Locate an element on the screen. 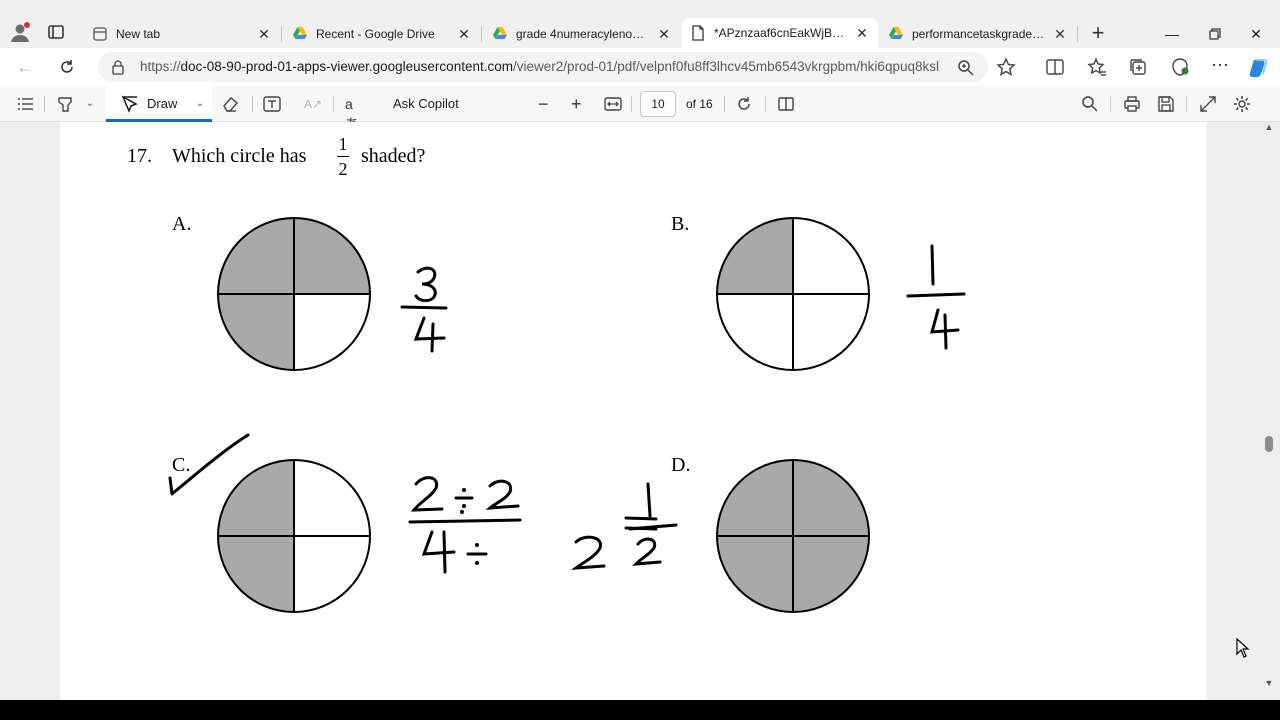 Image resolution: width=1280 pixels, height=720 pixels. print-icon is located at coordinates (1132, 104).